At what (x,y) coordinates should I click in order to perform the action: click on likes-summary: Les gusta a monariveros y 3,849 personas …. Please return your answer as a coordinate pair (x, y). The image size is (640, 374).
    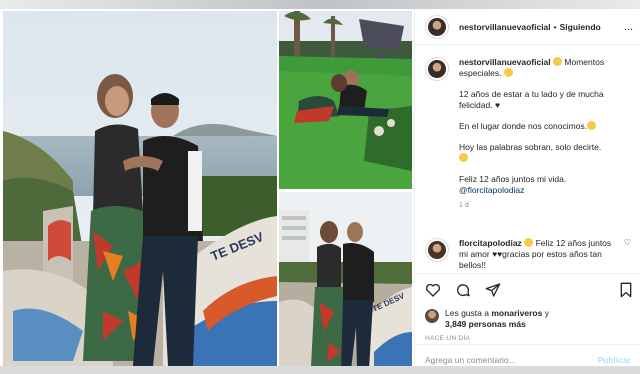
    Looking at the image, I should click on (487, 319).